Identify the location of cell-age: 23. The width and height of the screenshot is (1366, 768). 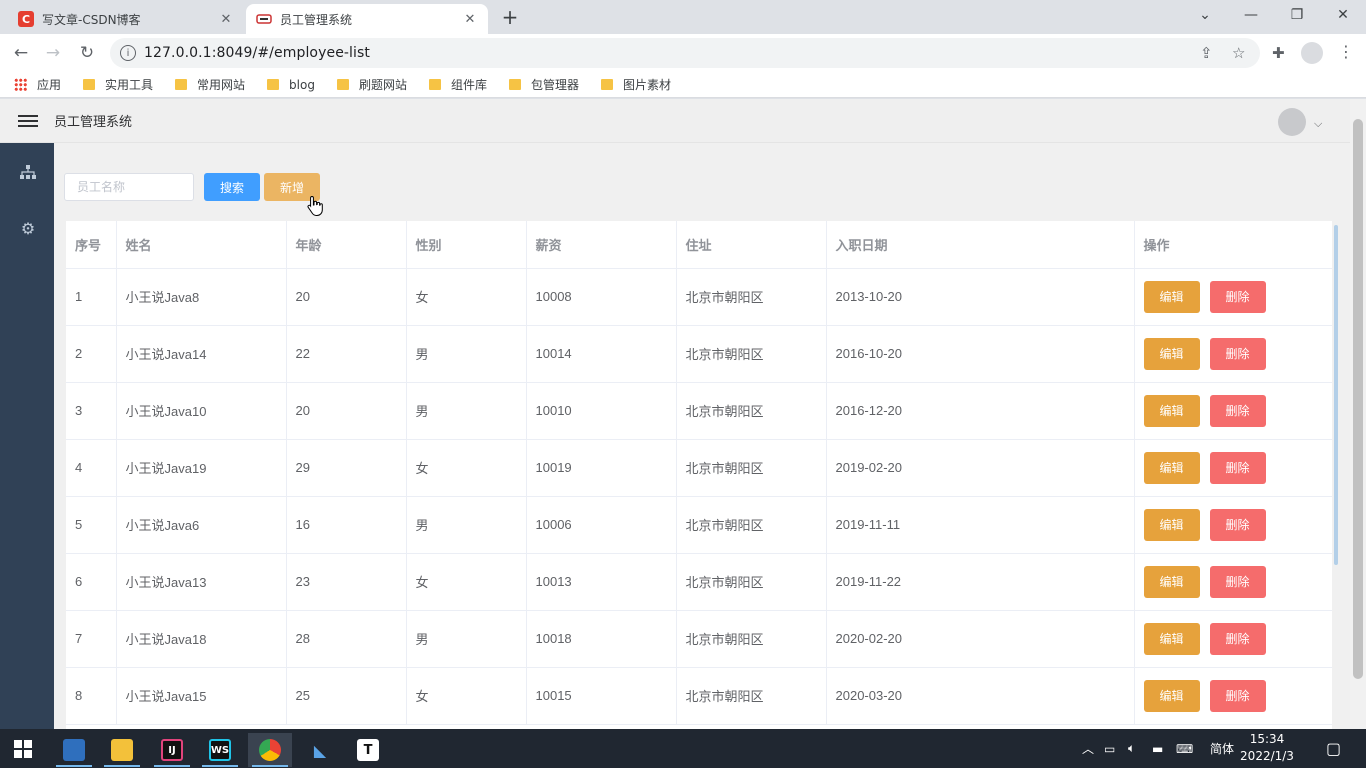
(346, 582).